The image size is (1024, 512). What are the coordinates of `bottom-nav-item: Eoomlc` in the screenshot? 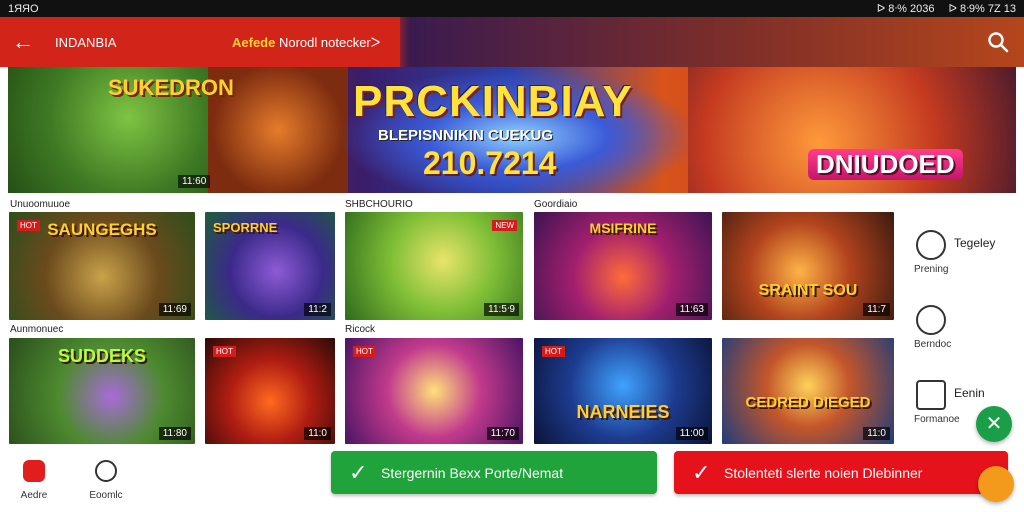 It's located at (106, 480).